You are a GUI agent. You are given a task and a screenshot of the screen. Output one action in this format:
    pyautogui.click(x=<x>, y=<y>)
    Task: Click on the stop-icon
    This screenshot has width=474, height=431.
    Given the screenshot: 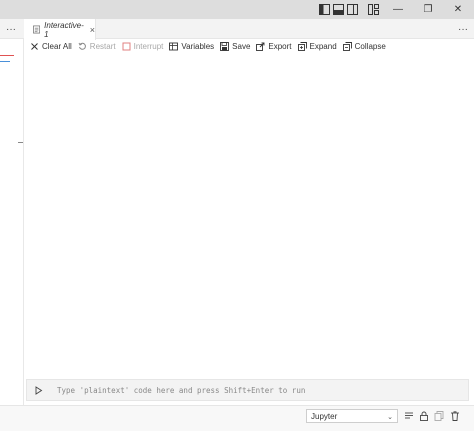 What is the action you would take?
    pyautogui.click(x=126, y=46)
    